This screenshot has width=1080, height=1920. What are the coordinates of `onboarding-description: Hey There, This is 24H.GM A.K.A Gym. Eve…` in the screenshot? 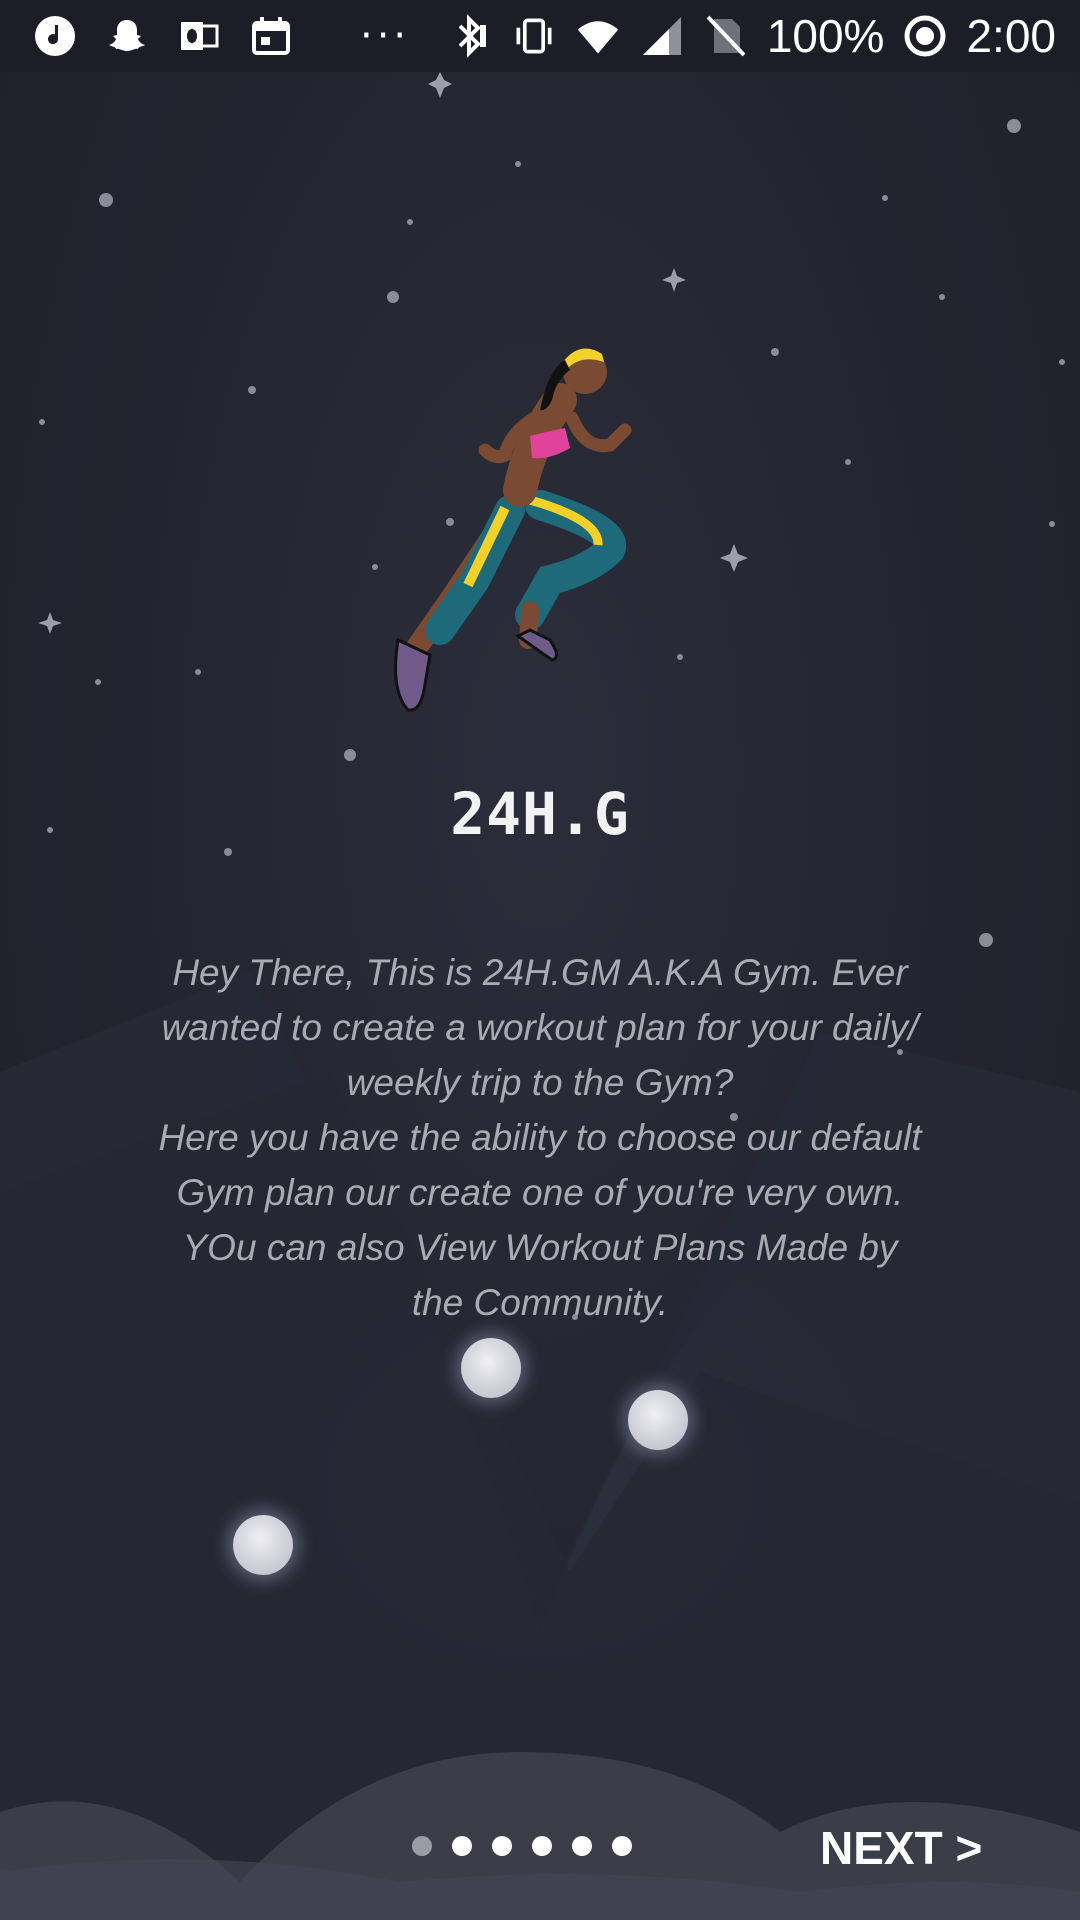 It's located at (540, 1137).